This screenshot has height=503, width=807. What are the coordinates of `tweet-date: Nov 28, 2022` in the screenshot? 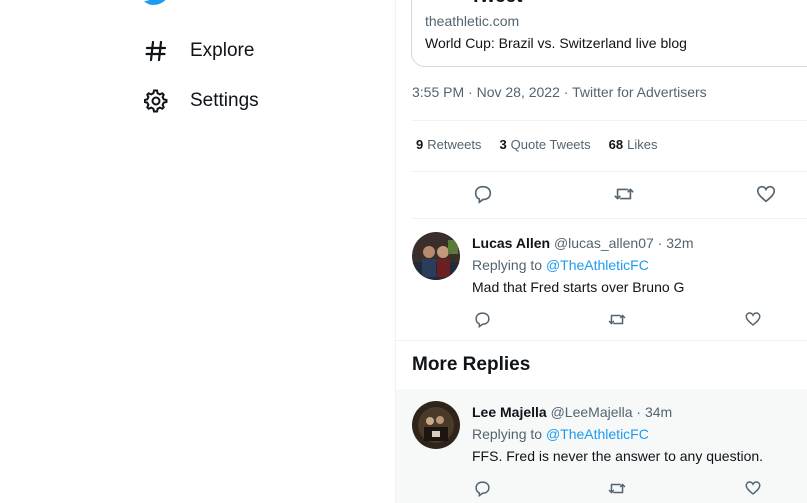 It's located at (518, 92).